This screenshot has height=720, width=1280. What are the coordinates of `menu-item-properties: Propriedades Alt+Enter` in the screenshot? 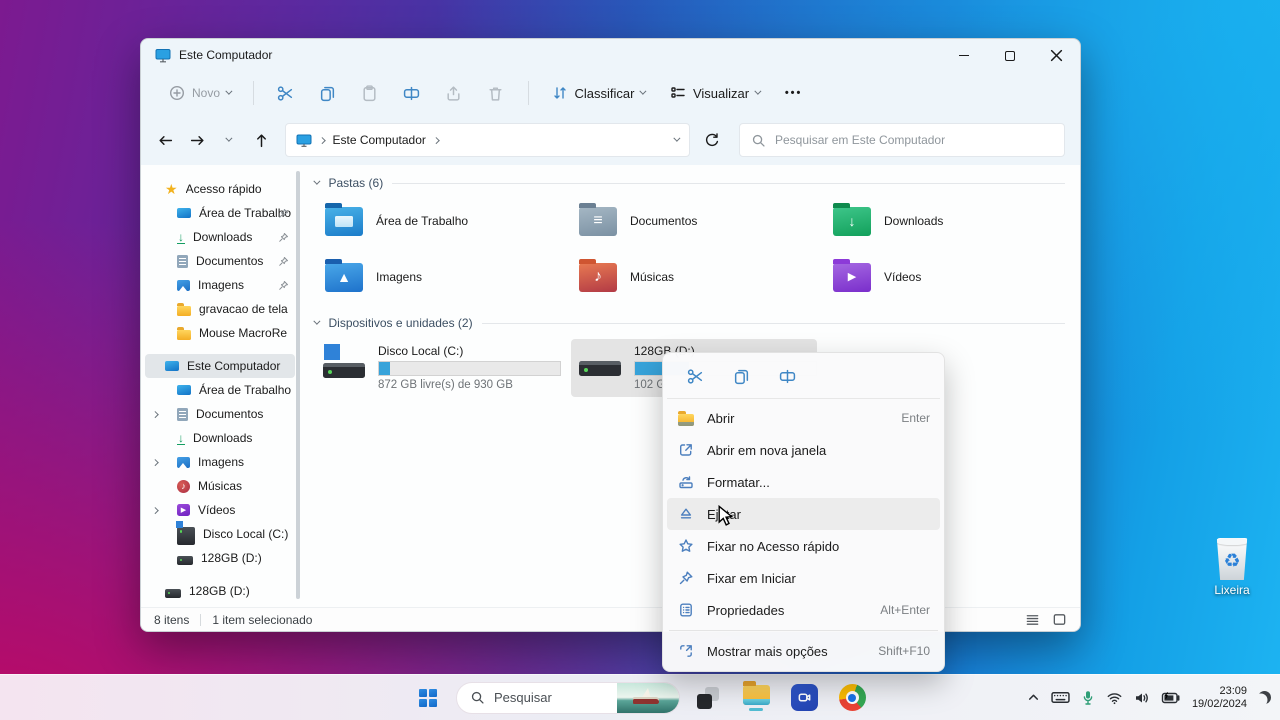 It's located at (803, 610).